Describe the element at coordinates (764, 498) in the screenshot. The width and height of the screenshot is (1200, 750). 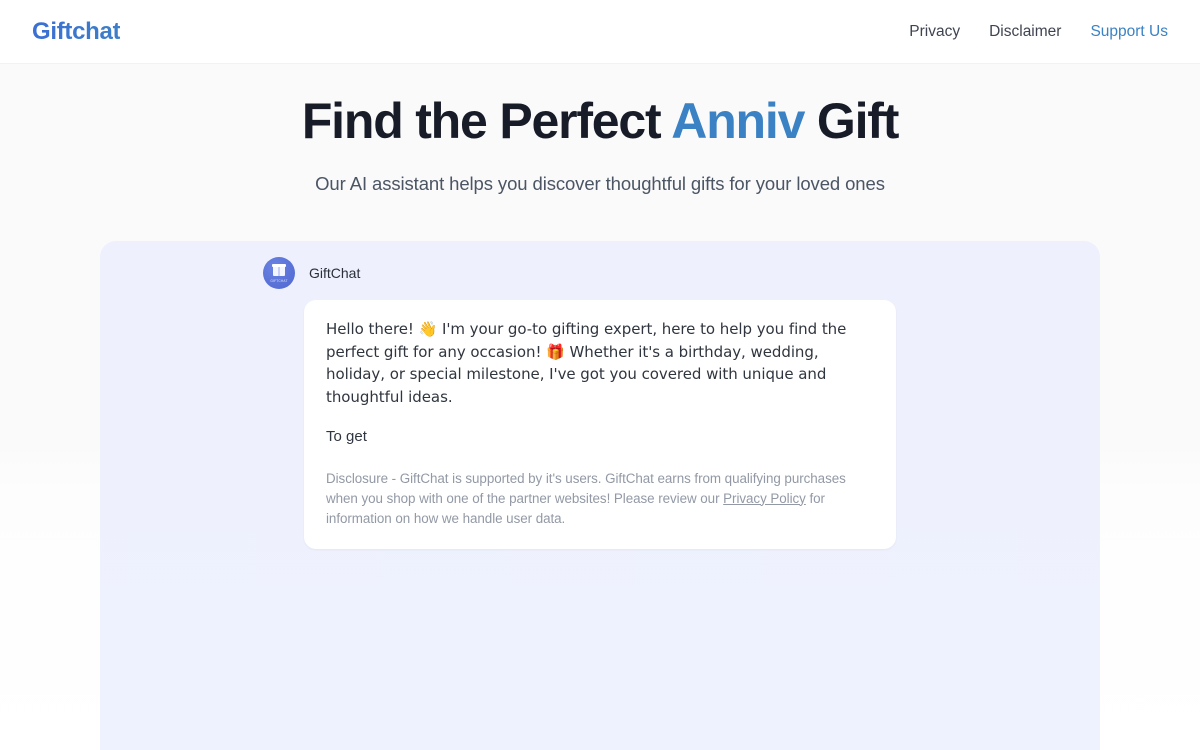
I see `privacy-policy-link: Privacy Policy` at that location.